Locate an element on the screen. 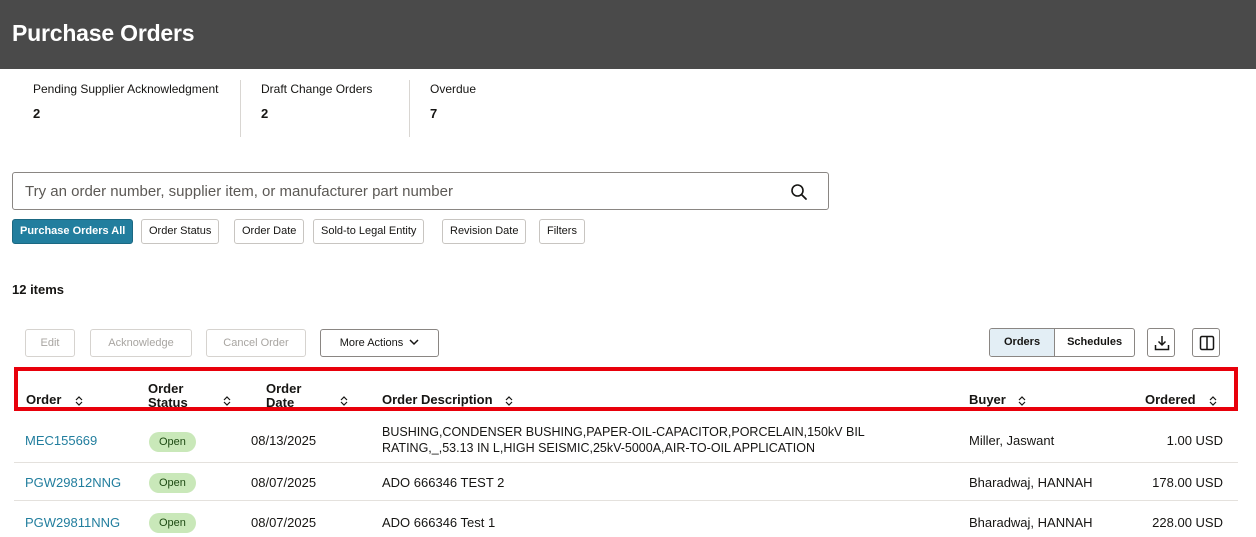  cancel-order-button: Cancel Order is located at coordinates (256, 343).